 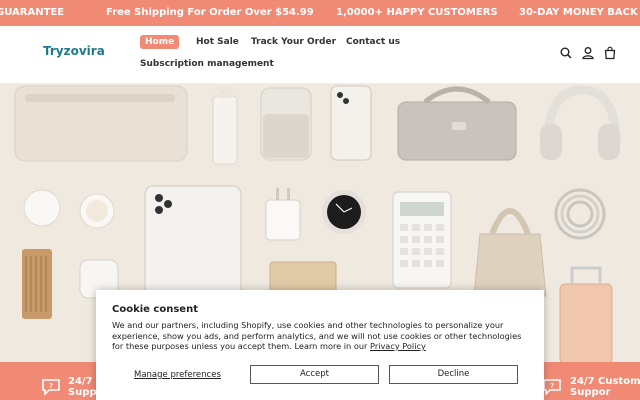 What do you see at coordinates (417, 12) in the screenshot?
I see `announcement-message: 1,0000+ HAPPY CUSTOMERS` at bounding box center [417, 12].